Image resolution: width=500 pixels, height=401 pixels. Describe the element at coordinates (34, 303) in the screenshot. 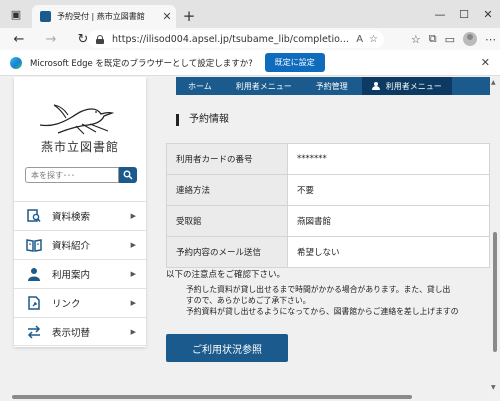

I see `link-doc-icon` at that location.